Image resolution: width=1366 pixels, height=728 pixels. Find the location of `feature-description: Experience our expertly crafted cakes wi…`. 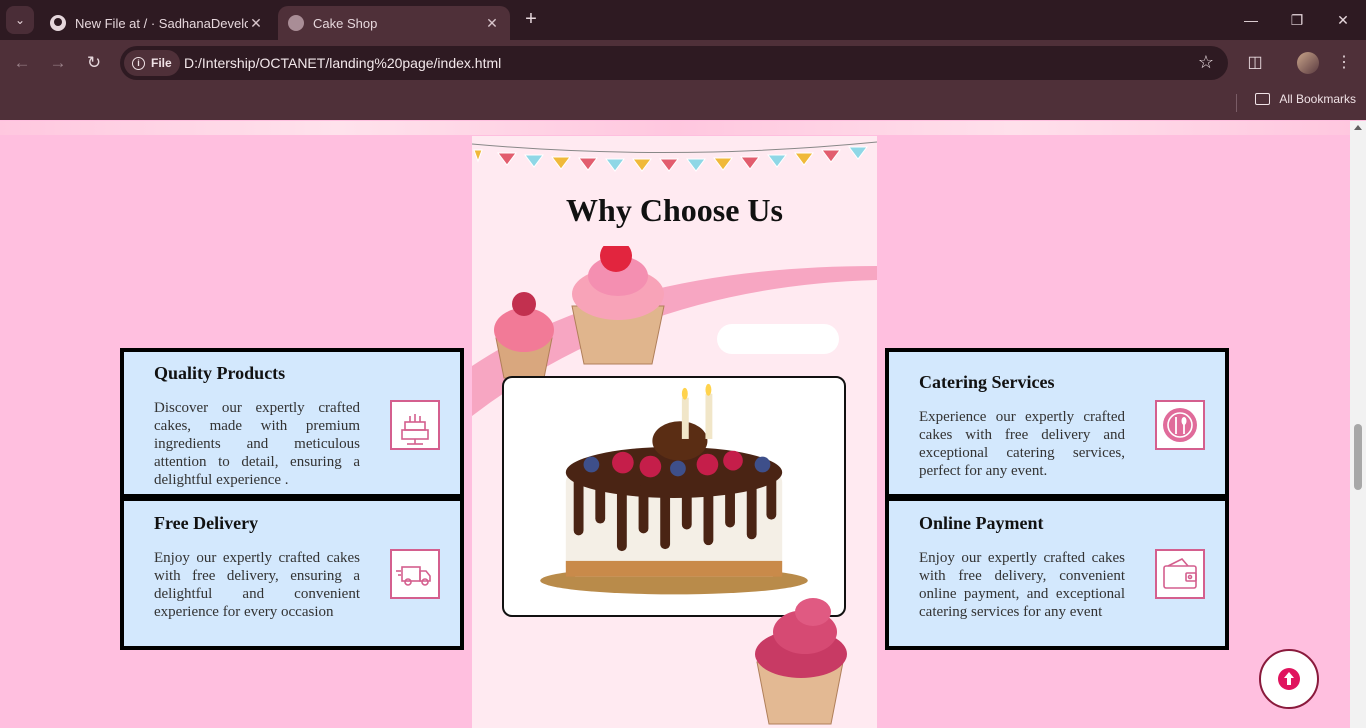

feature-description: Experience our expertly crafted cakes wi… is located at coordinates (1022, 444).